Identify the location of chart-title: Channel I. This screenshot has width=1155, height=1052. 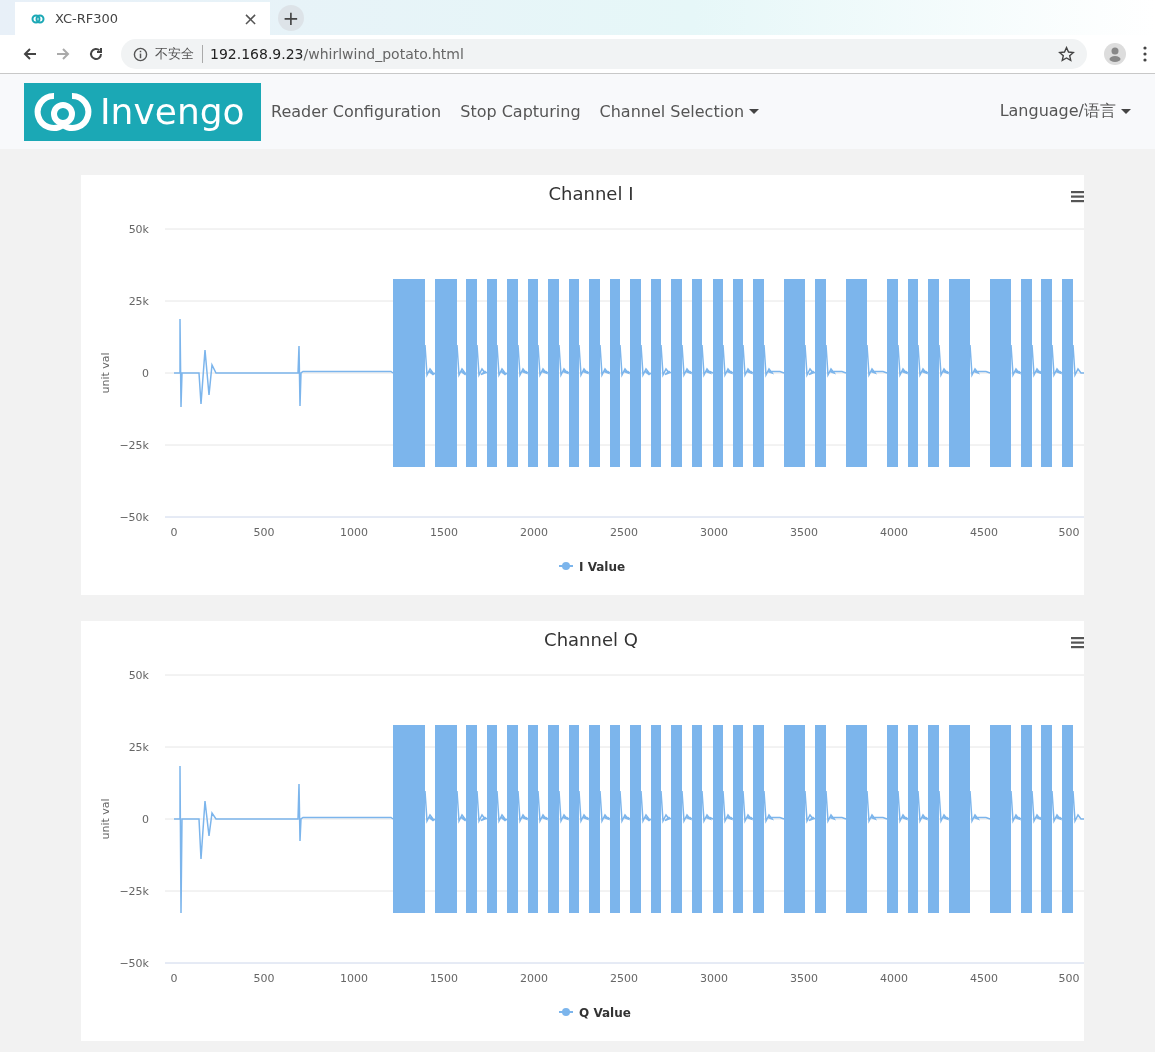
(591, 193).